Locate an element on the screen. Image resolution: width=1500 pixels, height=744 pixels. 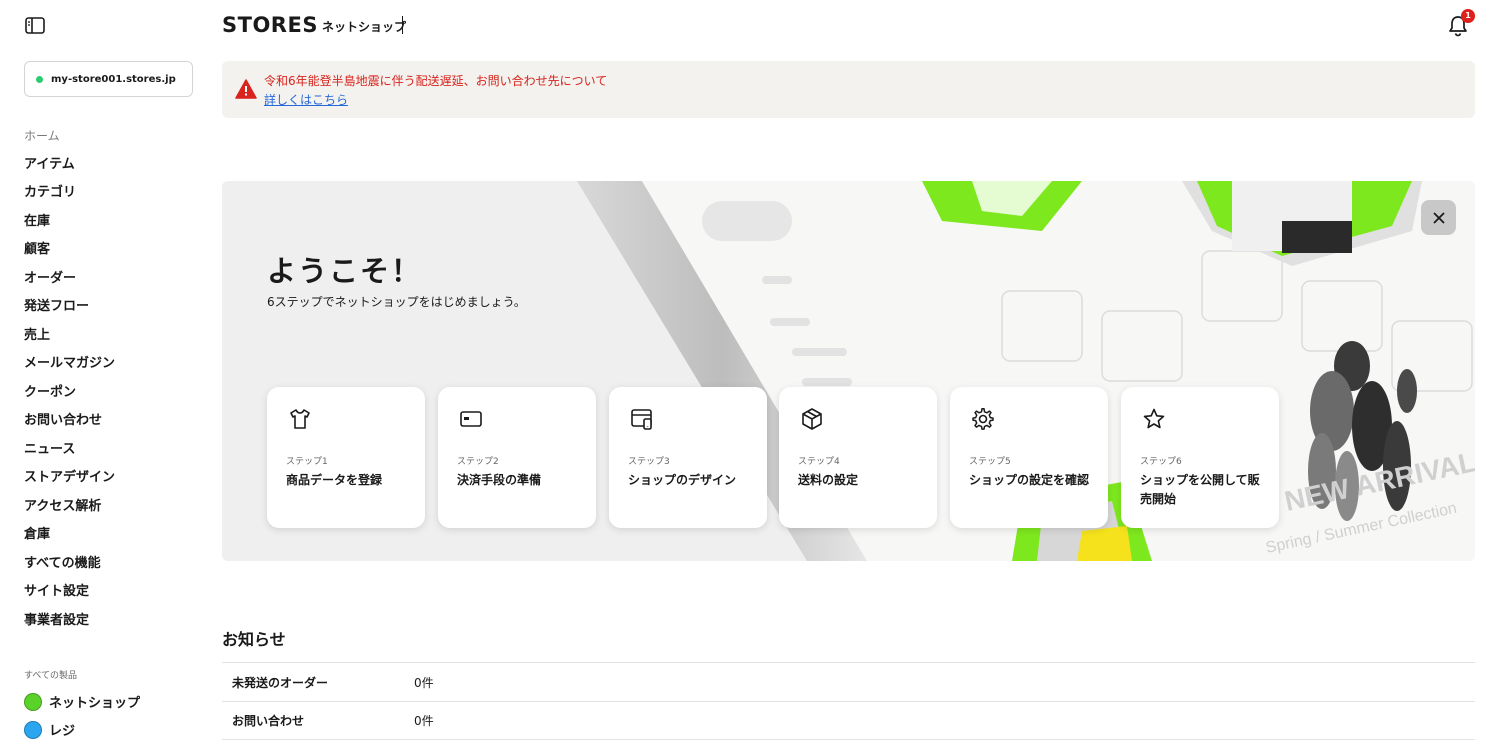
step-title: ショップの設定を確認 is located at coordinates (1029, 480).